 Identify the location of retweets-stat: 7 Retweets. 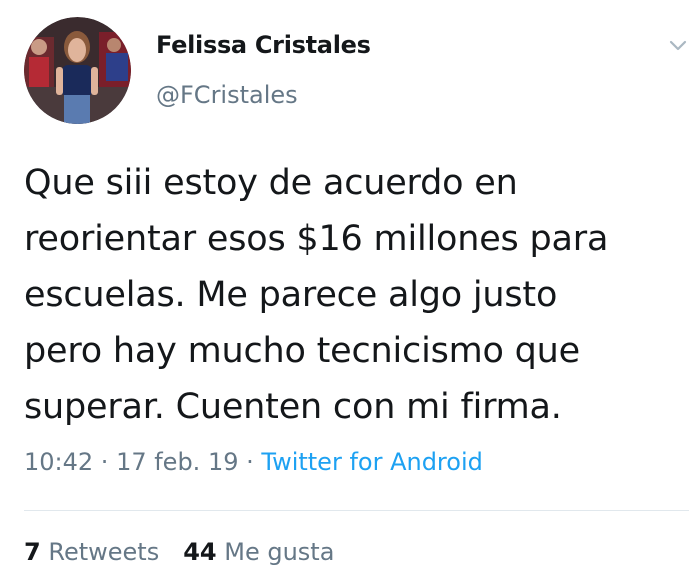
(91, 552).